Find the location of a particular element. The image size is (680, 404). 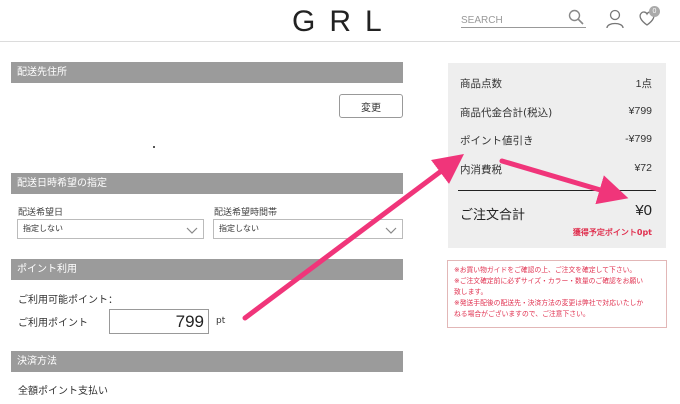

arrow-to-point-discount is located at coordinates (353, 237).